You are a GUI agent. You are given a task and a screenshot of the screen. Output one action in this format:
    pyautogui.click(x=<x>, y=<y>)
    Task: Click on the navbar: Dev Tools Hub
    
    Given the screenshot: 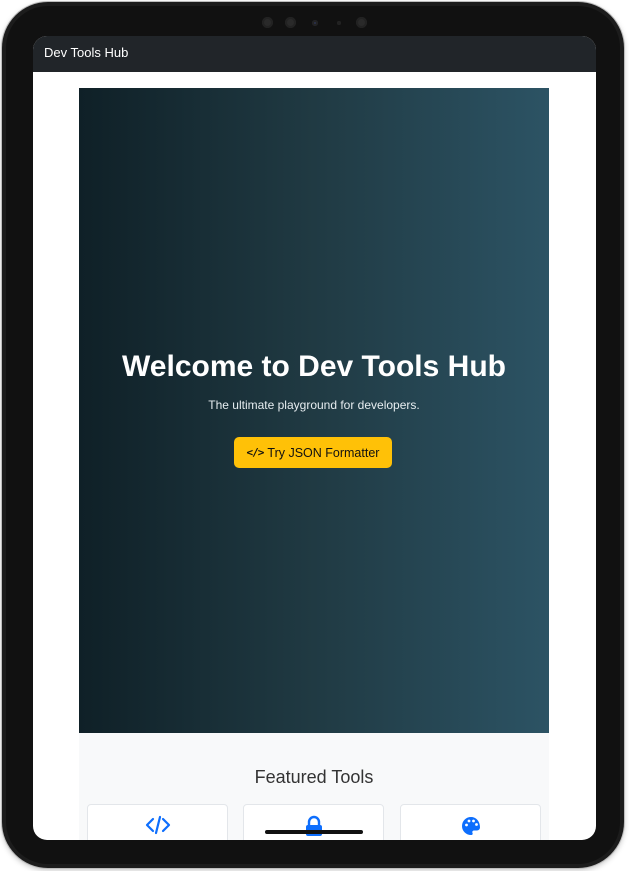 What is the action you would take?
    pyautogui.click(x=314, y=54)
    